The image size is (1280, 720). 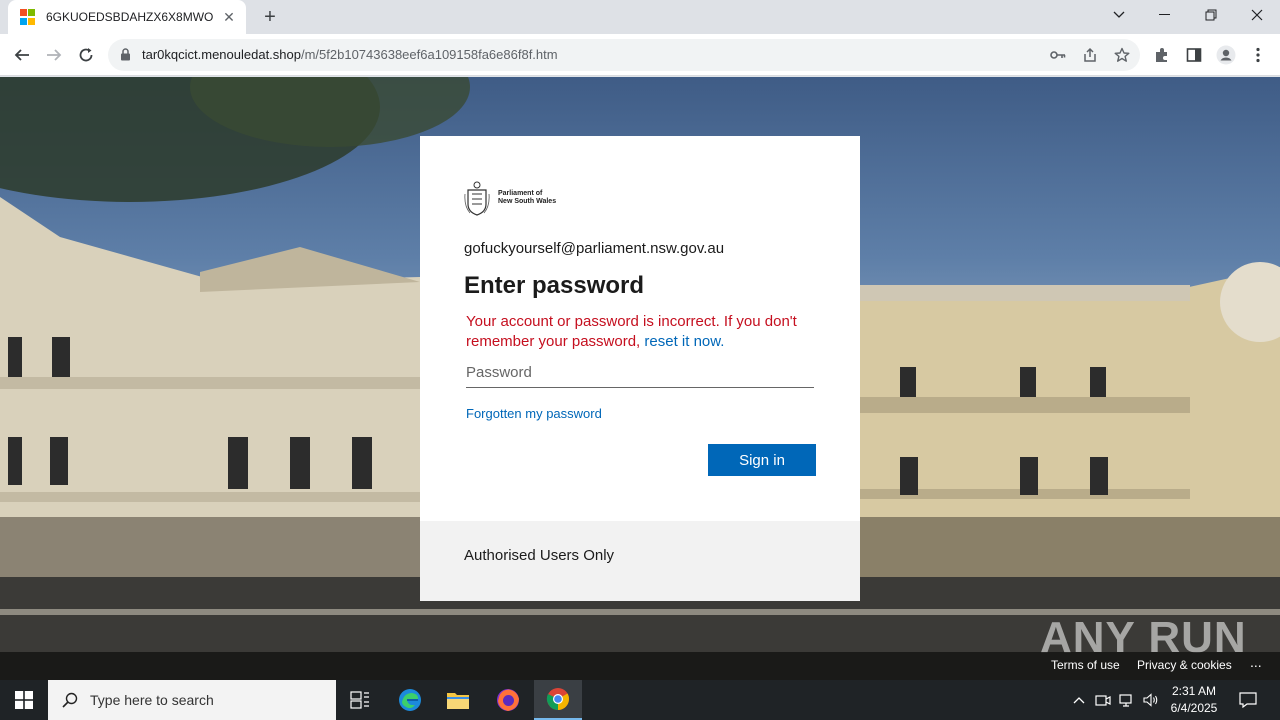 I want to click on taskbar: Type here to search 2:31 AM 6/4/2025, so click(x=640, y=700).